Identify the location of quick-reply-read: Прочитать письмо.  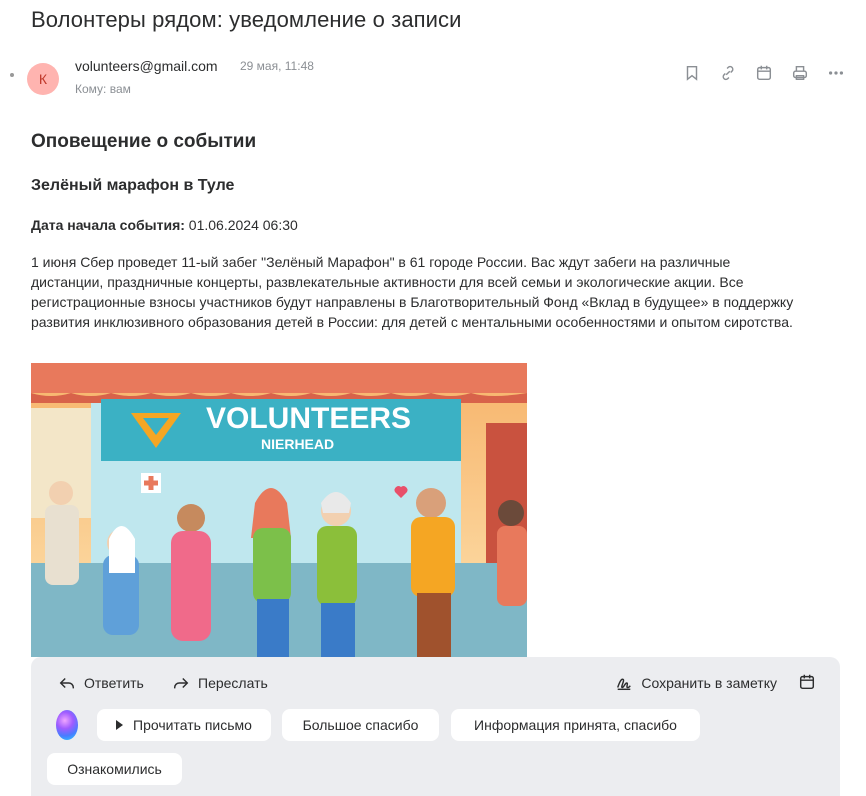
(184, 725).